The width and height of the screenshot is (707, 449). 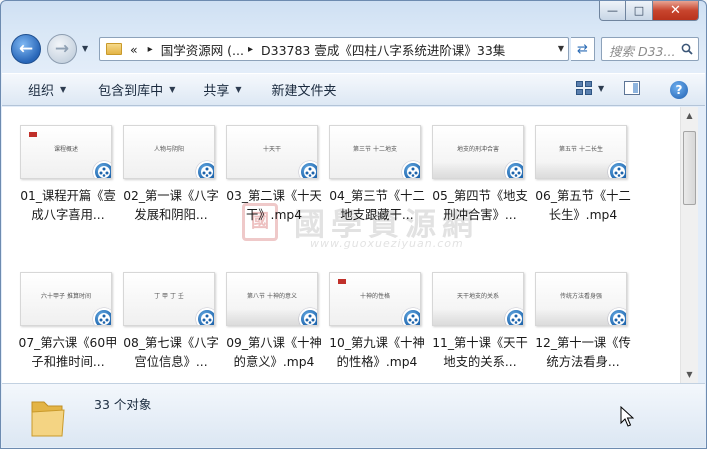 I want to click on refresh-icon: ⇄, so click(x=582, y=49).